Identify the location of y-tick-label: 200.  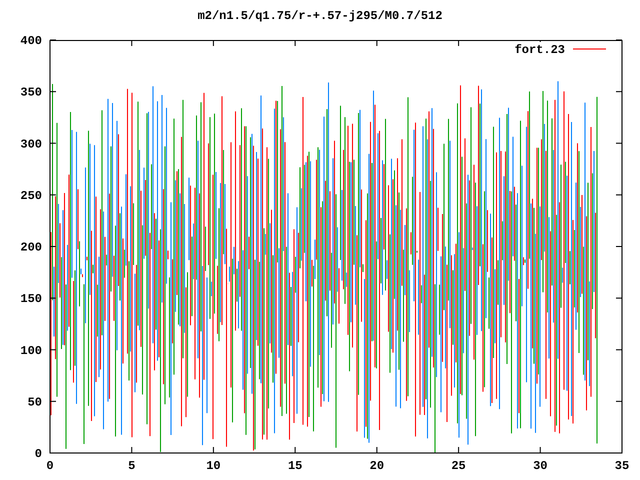
(31, 247).